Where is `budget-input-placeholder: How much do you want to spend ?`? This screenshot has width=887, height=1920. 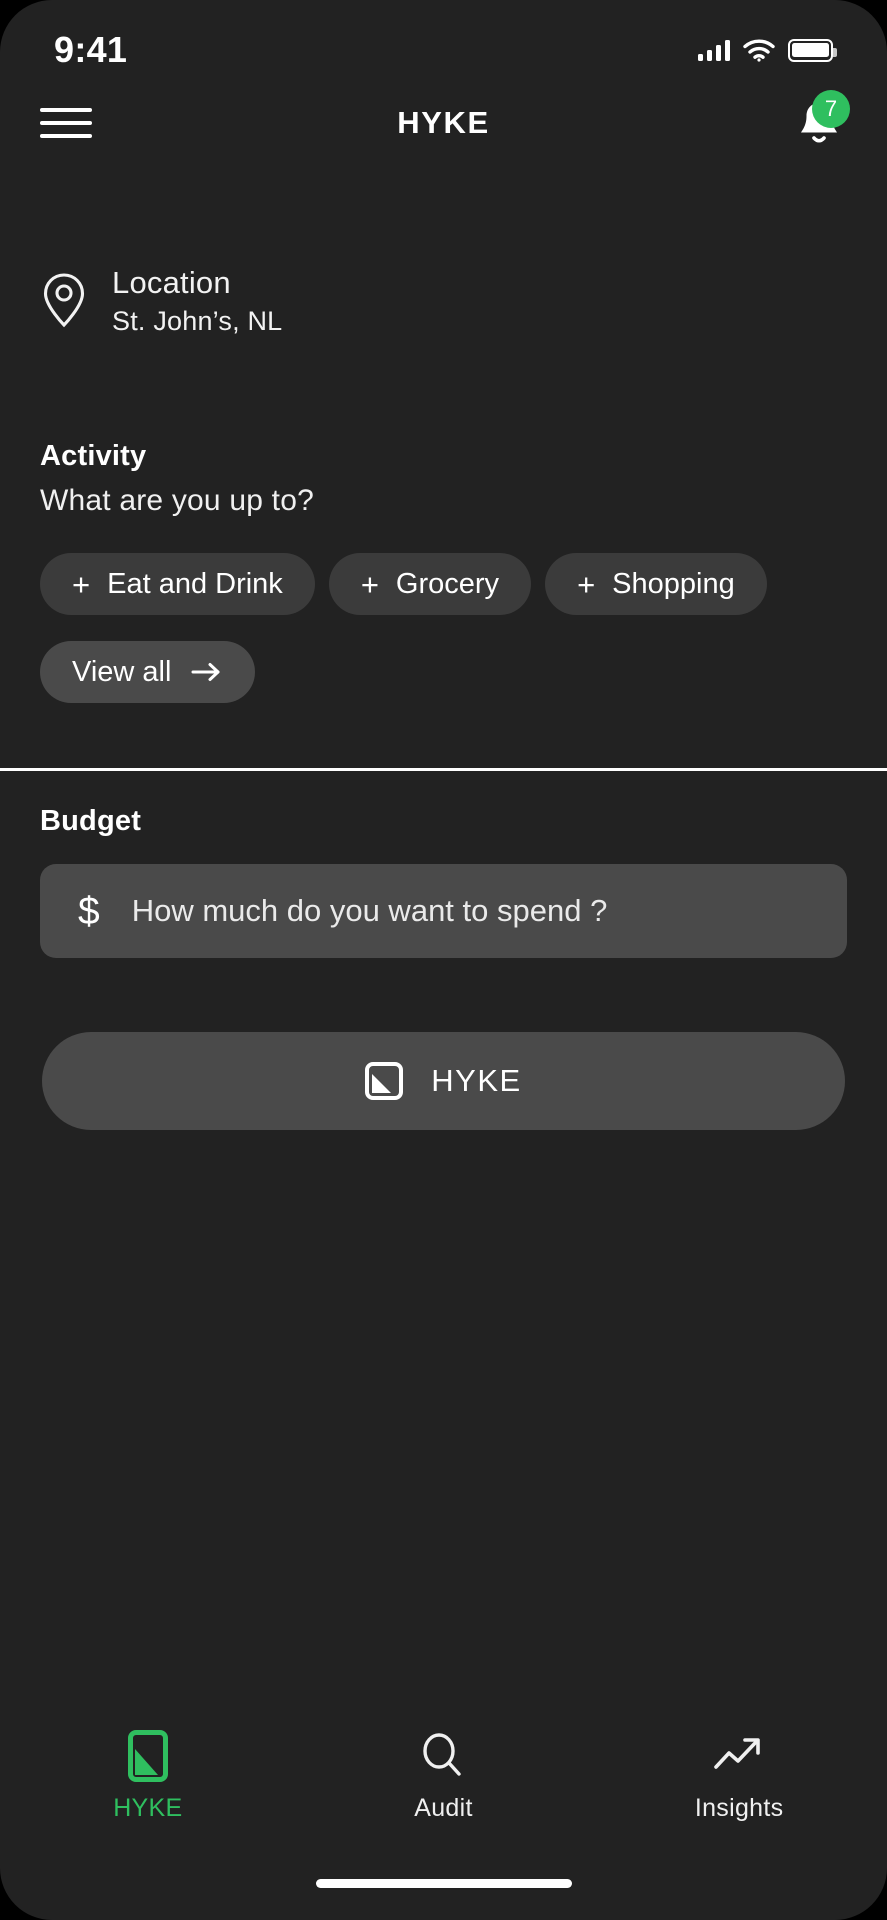 budget-input-placeholder: How much do you want to spend ? is located at coordinates (369, 910).